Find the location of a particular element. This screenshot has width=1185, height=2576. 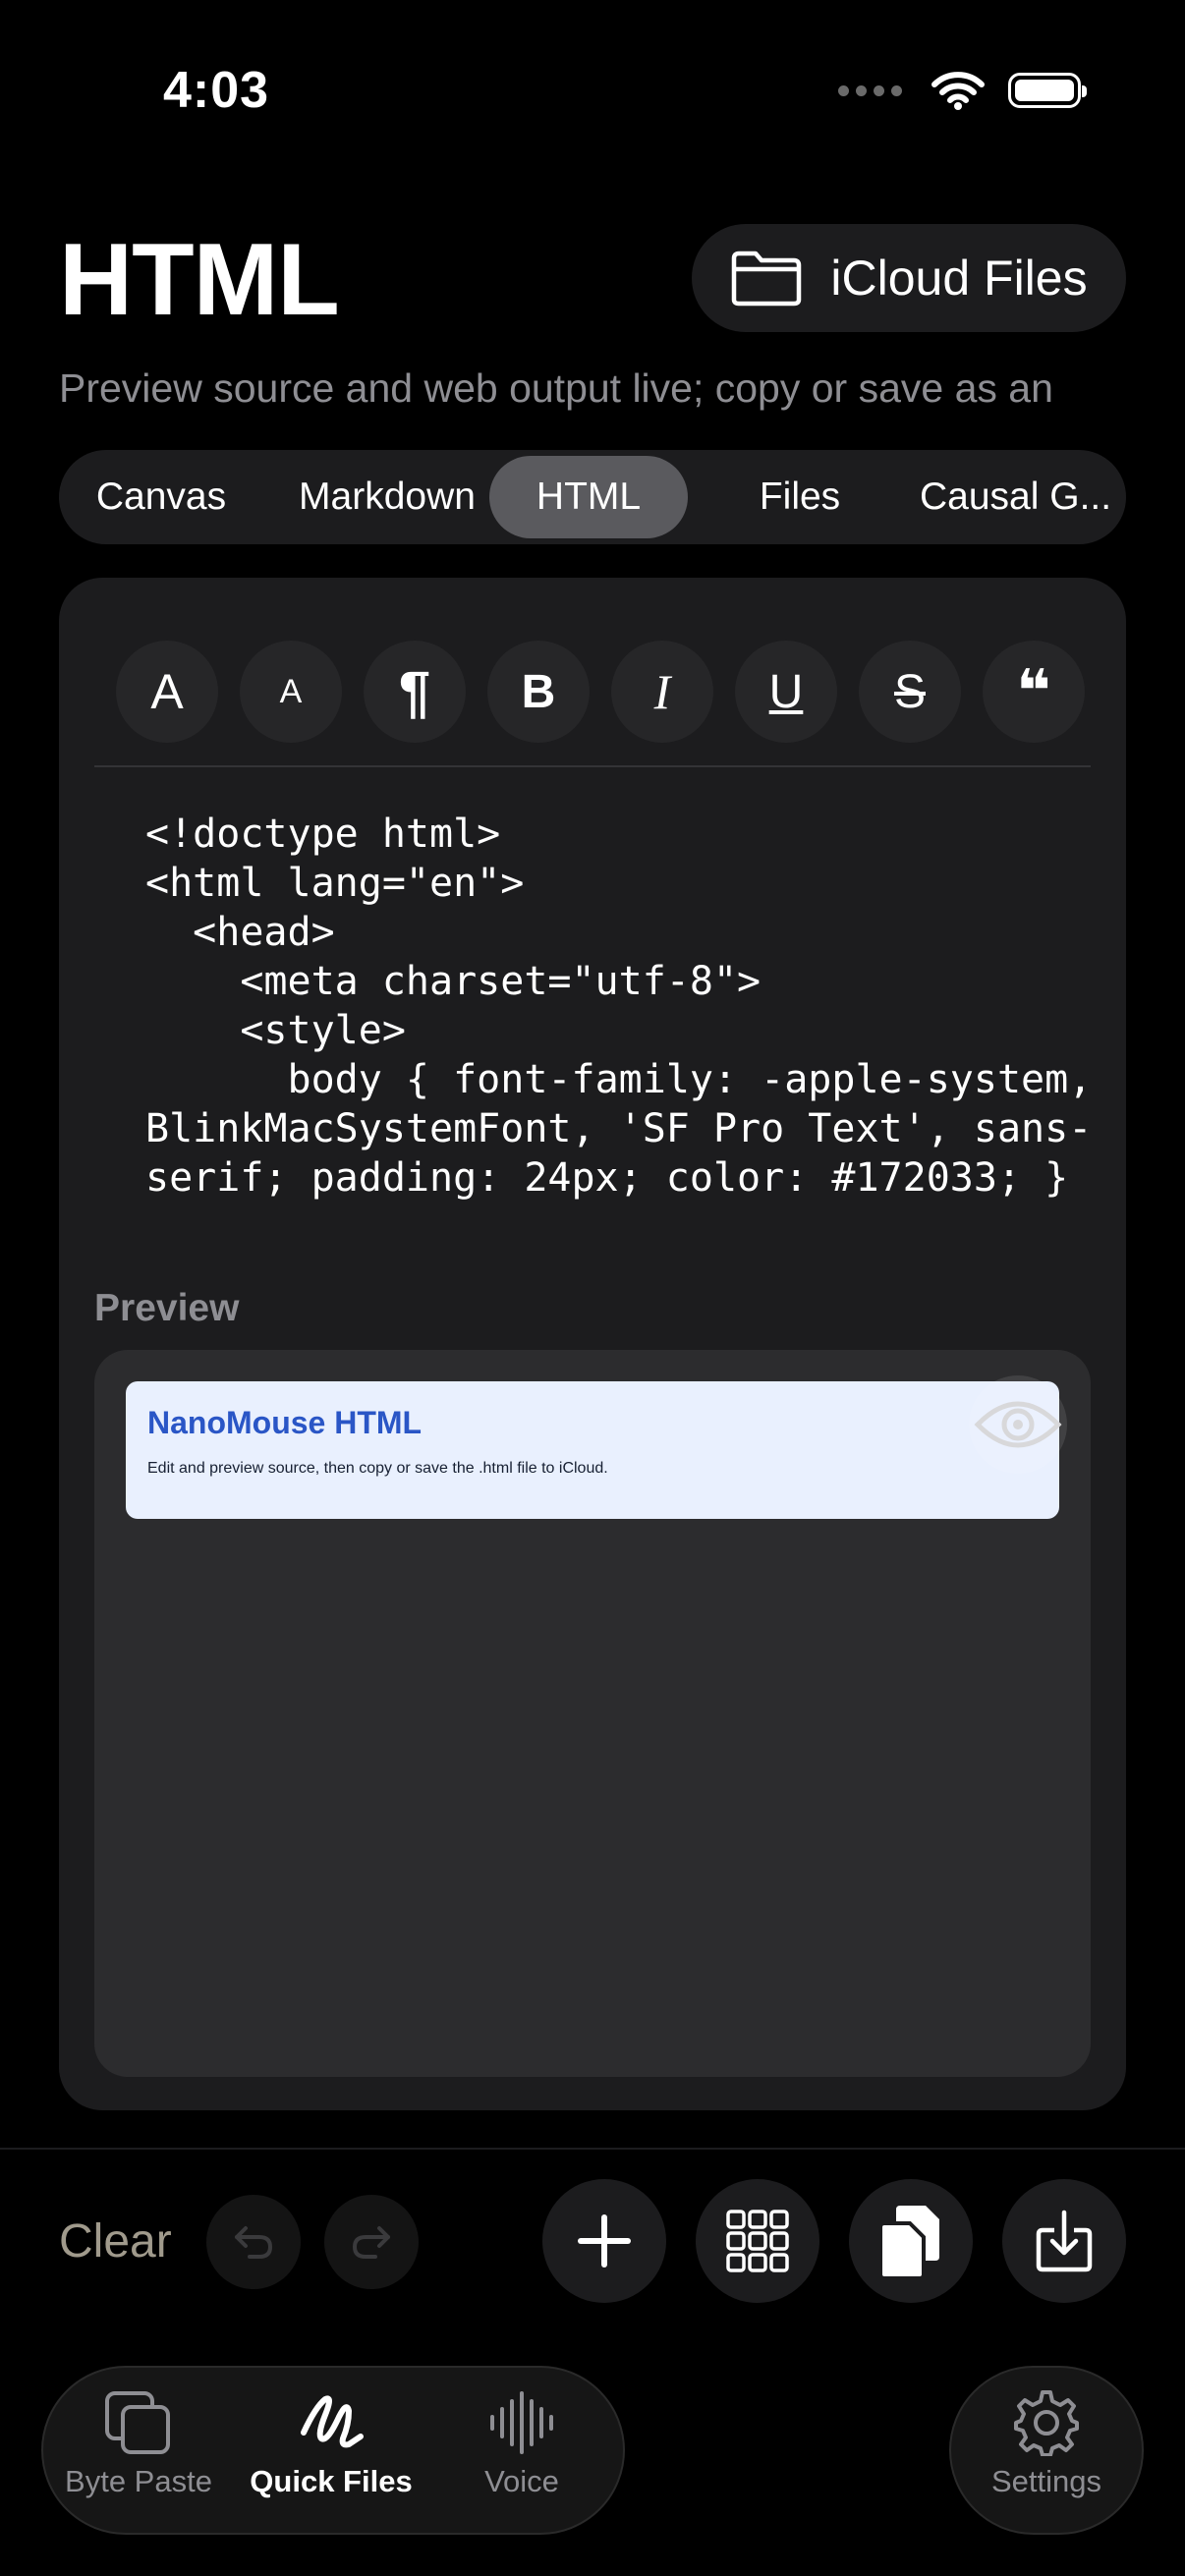

undo-icon is located at coordinates (254, 2242).